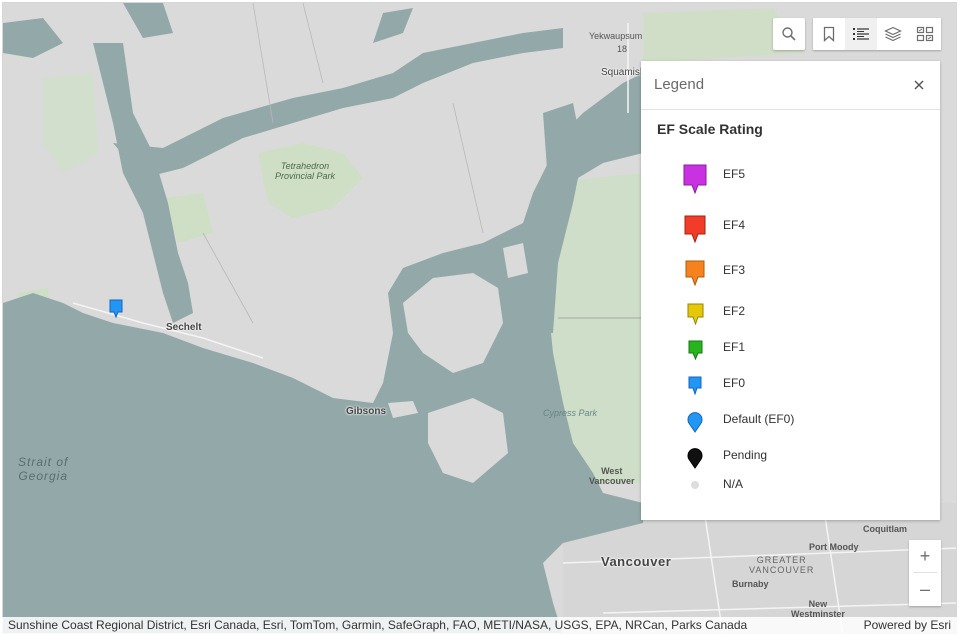  What do you see at coordinates (623, 72) in the screenshot?
I see `label-squamish: Squamish` at bounding box center [623, 72].